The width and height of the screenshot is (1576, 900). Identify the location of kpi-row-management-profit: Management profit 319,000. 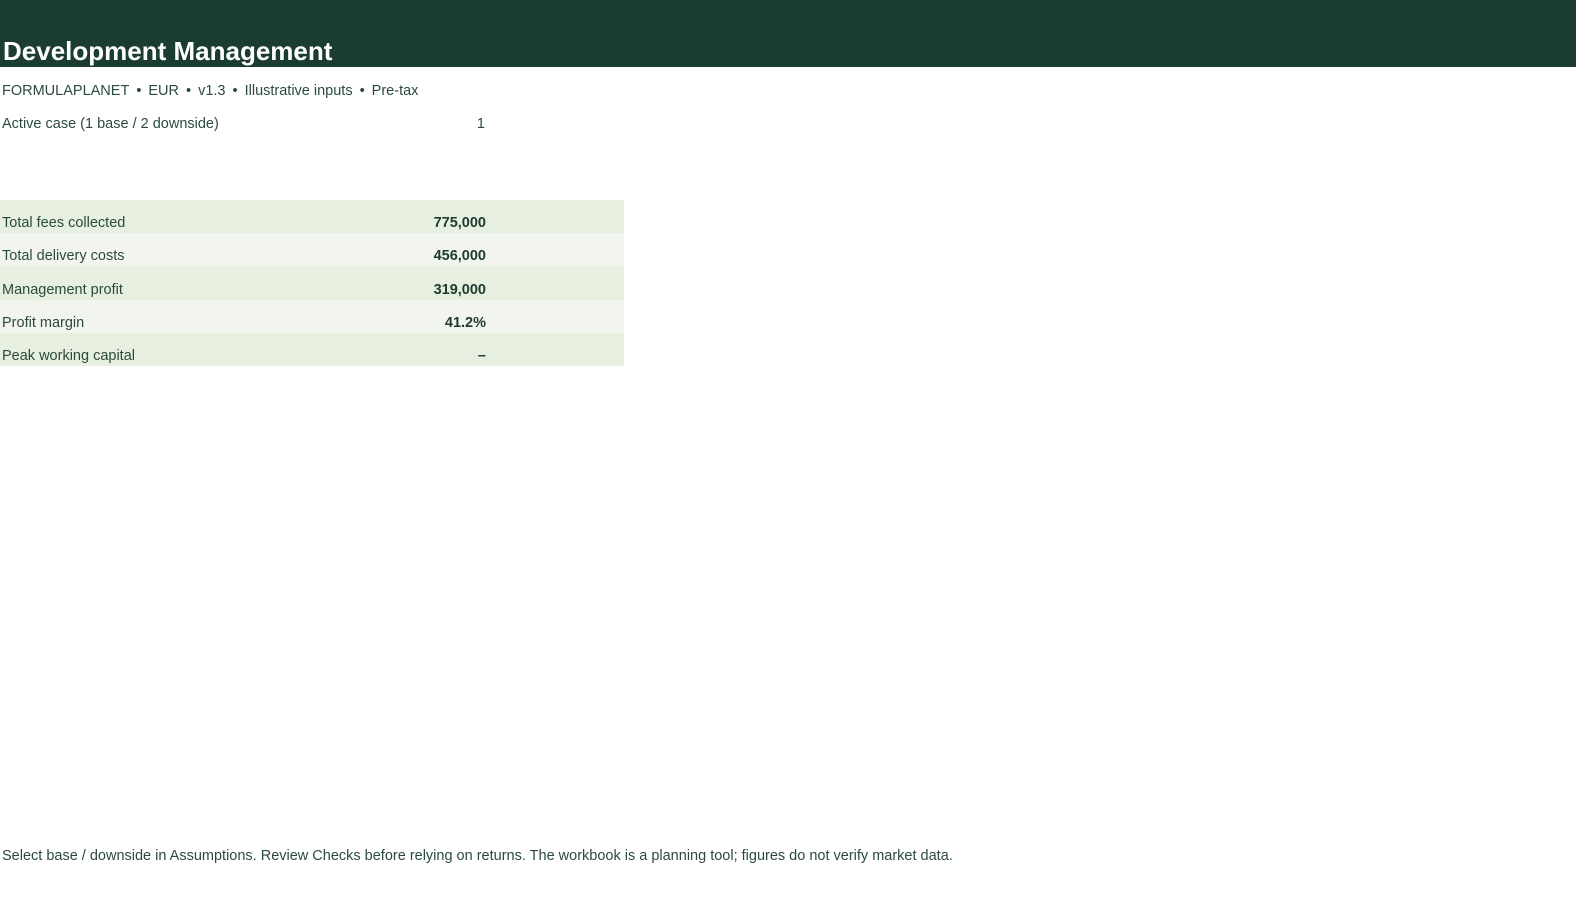
(312, 283).